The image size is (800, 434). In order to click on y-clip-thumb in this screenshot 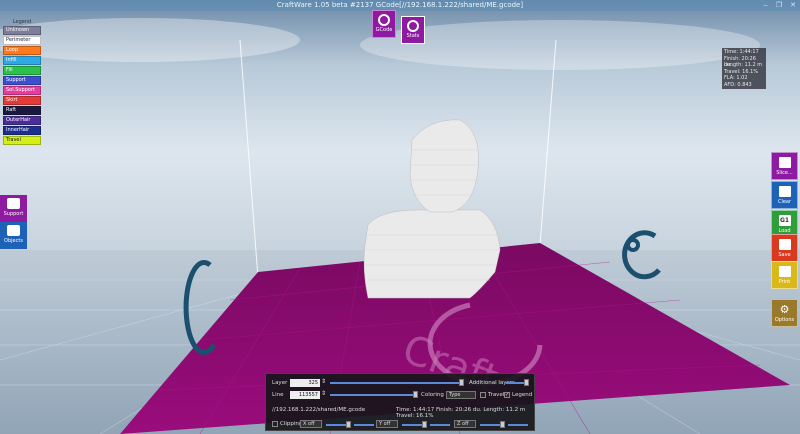, I will do `click(424, 424)`.